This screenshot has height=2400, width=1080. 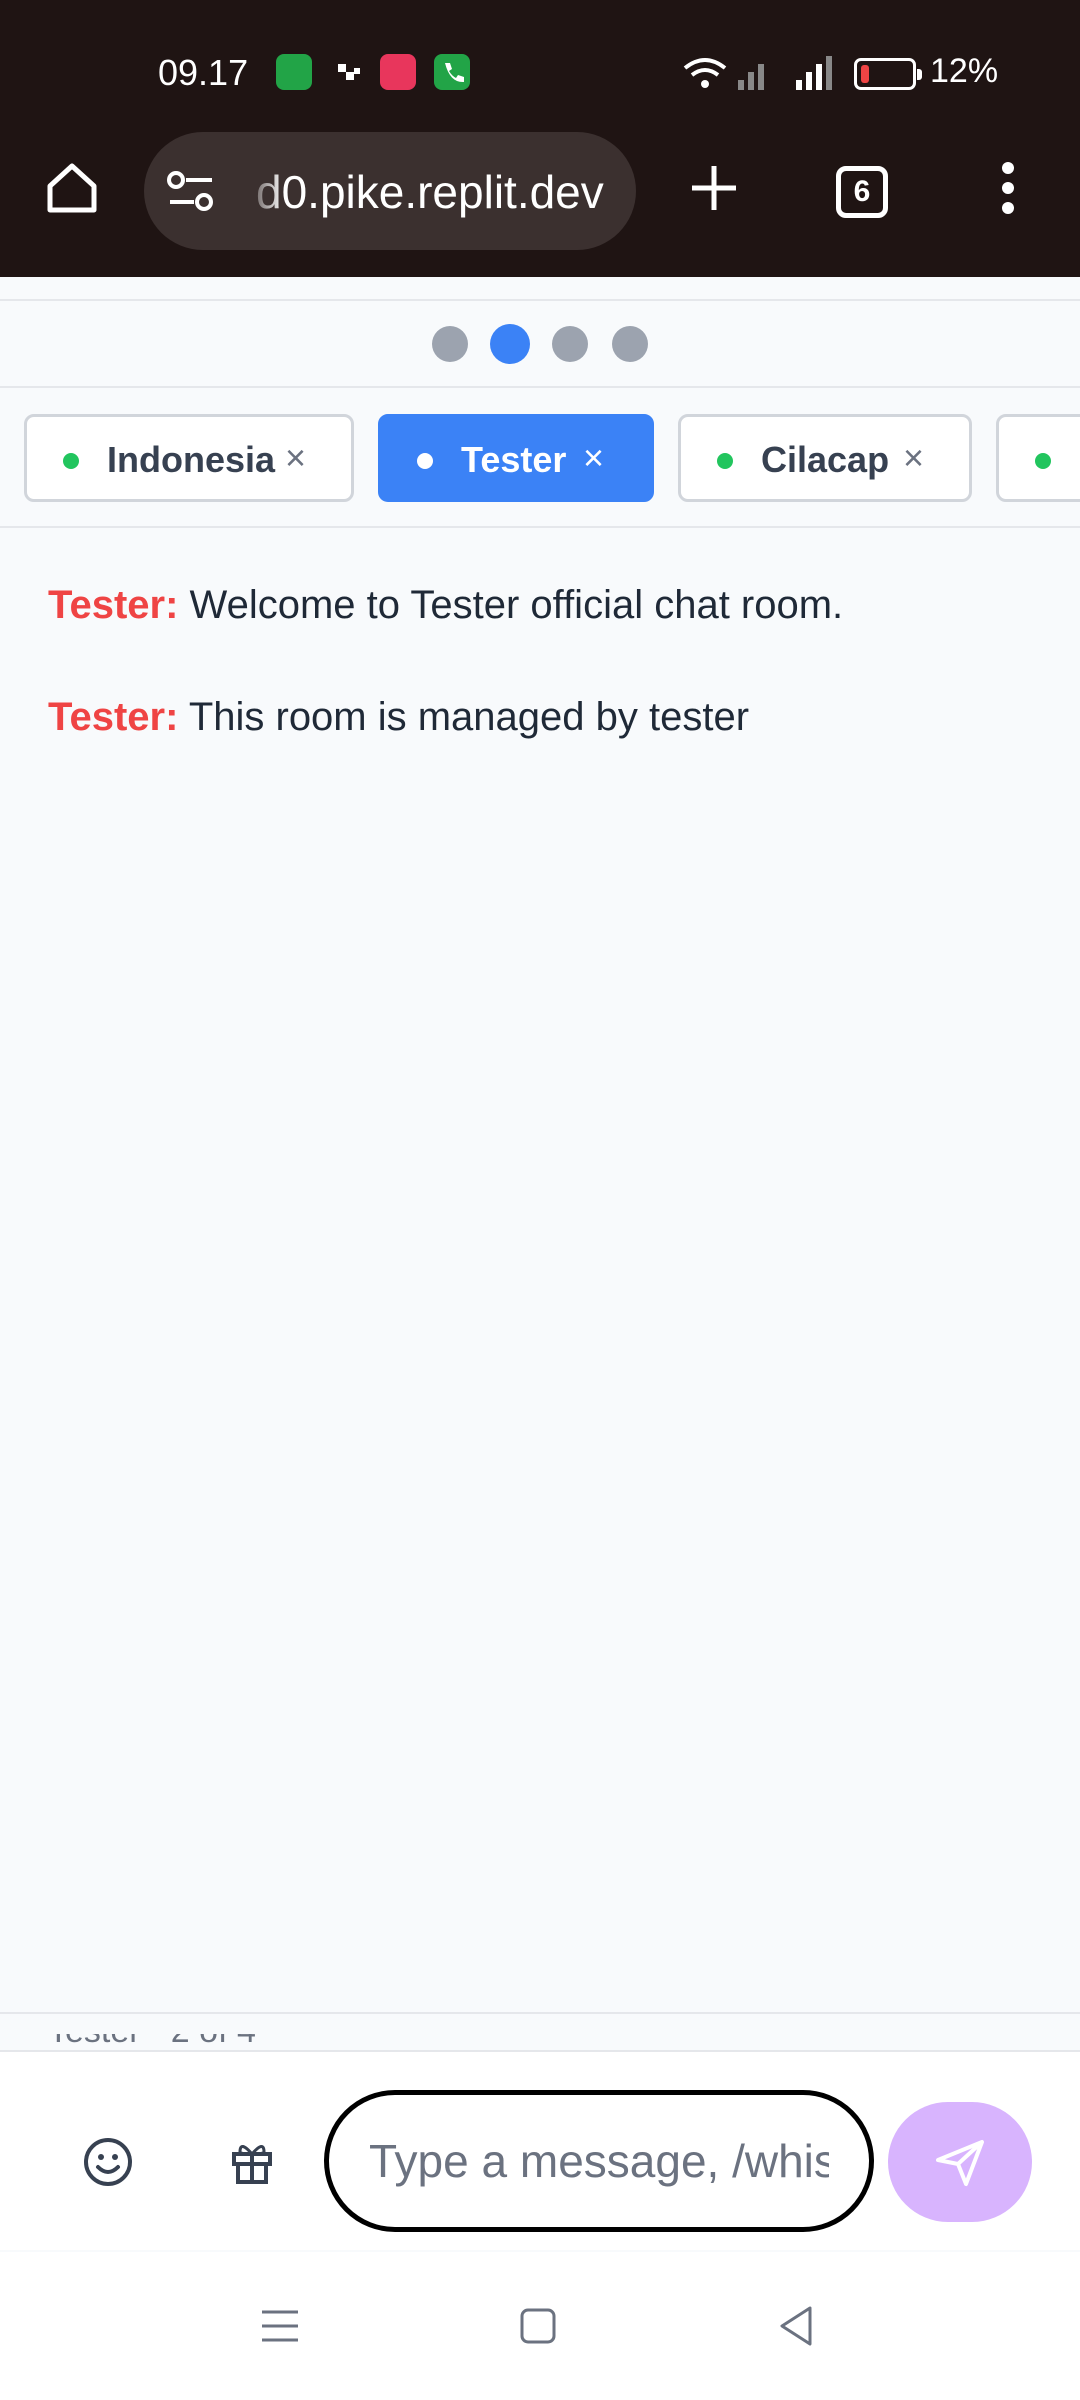 I want to click on site-settings-icon, so click(x=191, y=194).